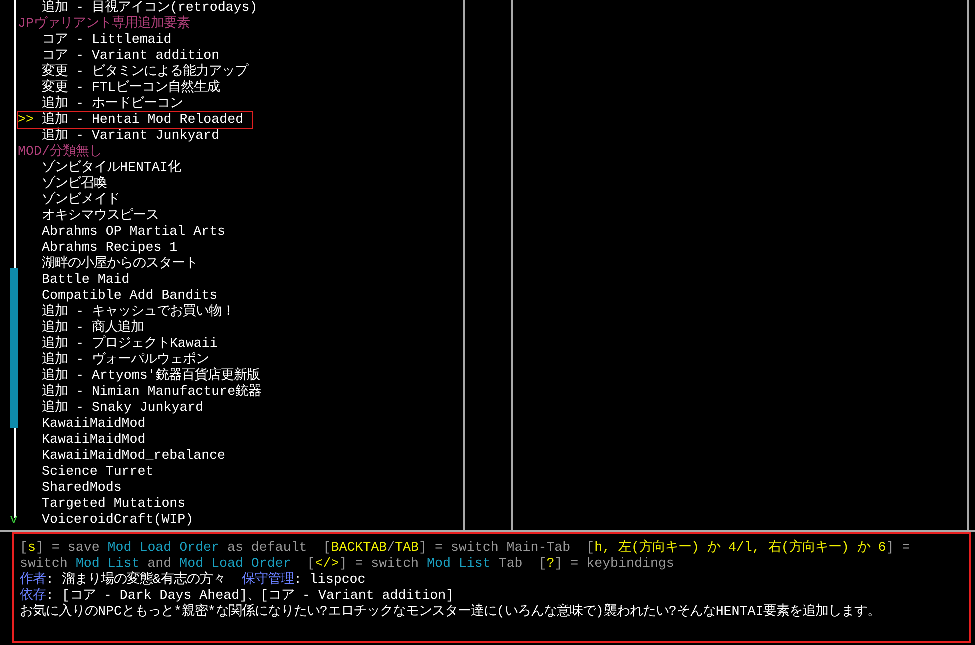 Image resolution: width=975 pixels, height=645 pixels. I want to click on dependencies-label: 依存, so click(33, 596).